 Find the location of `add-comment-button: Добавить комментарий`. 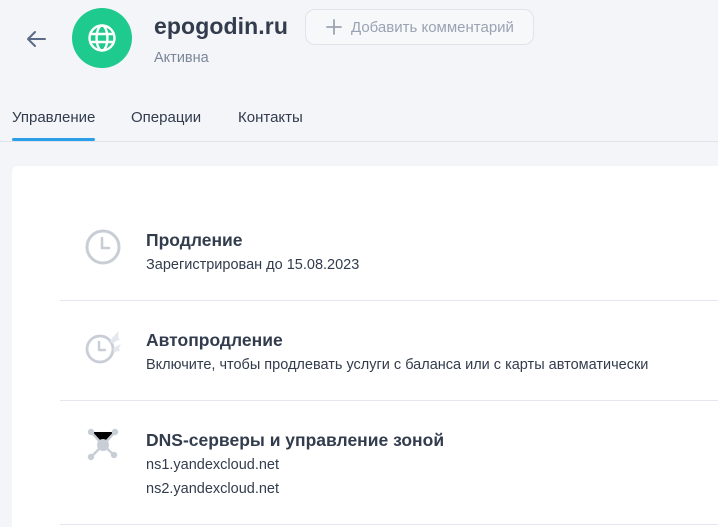

add-comment-button: Добавить комментарий is located at coordinates (419, 27).